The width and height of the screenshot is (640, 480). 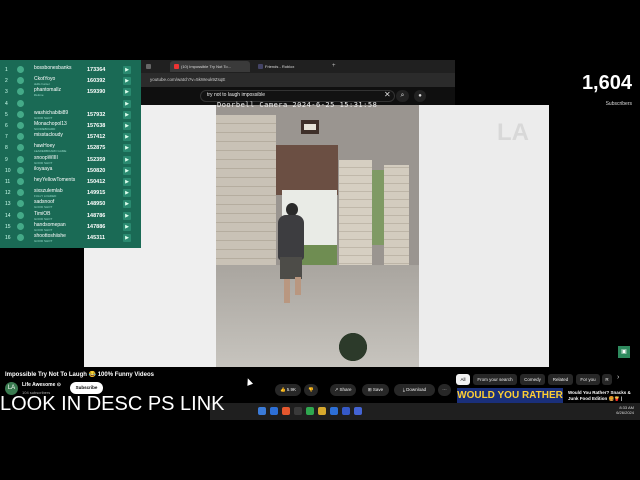 What do you see at coordinates (70, 205) in the screenshot?
I see `leaderboard-row: 13 sadsnoof GOOD SHOT 148950 ▶` at bounding box center [70, 205].